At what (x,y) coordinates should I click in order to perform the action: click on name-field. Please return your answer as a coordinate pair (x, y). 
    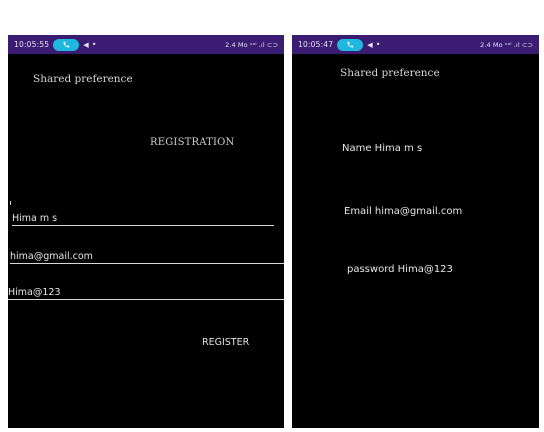
    Looking at the image, I should click on (143, 218).